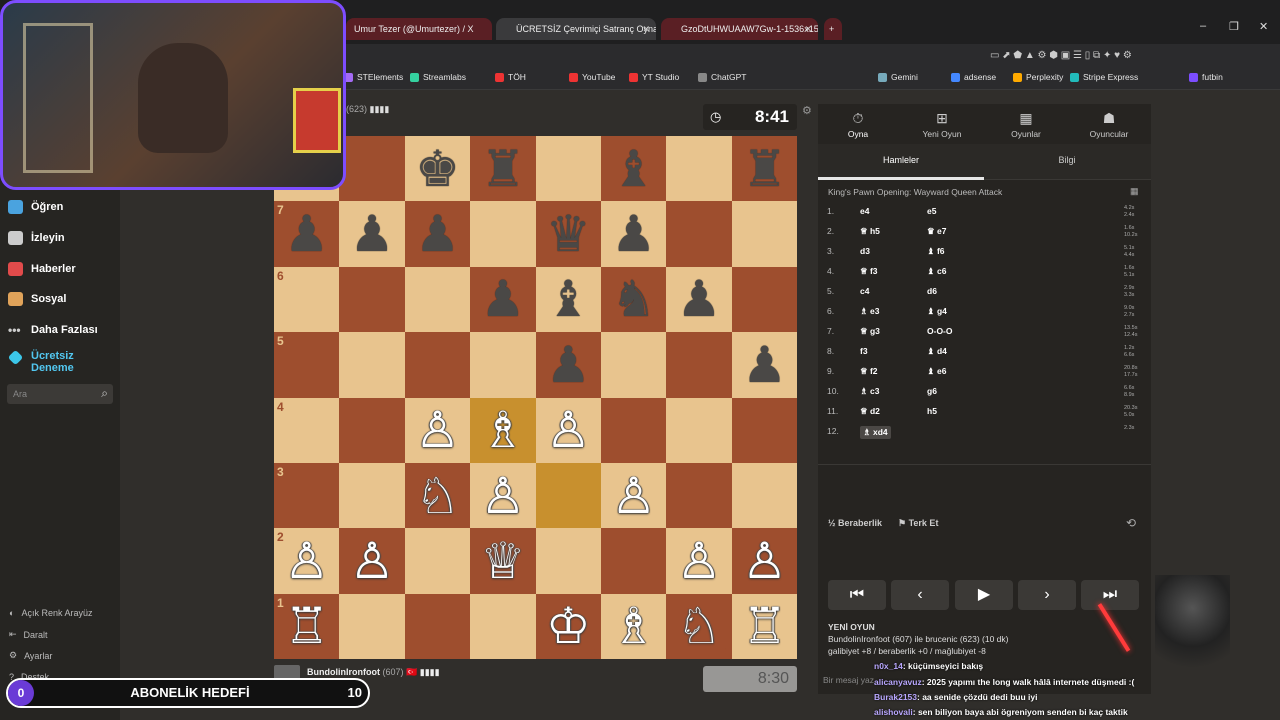 The image size is (1280, 720). Describe the element at coordinates (592, 77) in the screenshot. I see `bookmark-4: YouTube` at that location.